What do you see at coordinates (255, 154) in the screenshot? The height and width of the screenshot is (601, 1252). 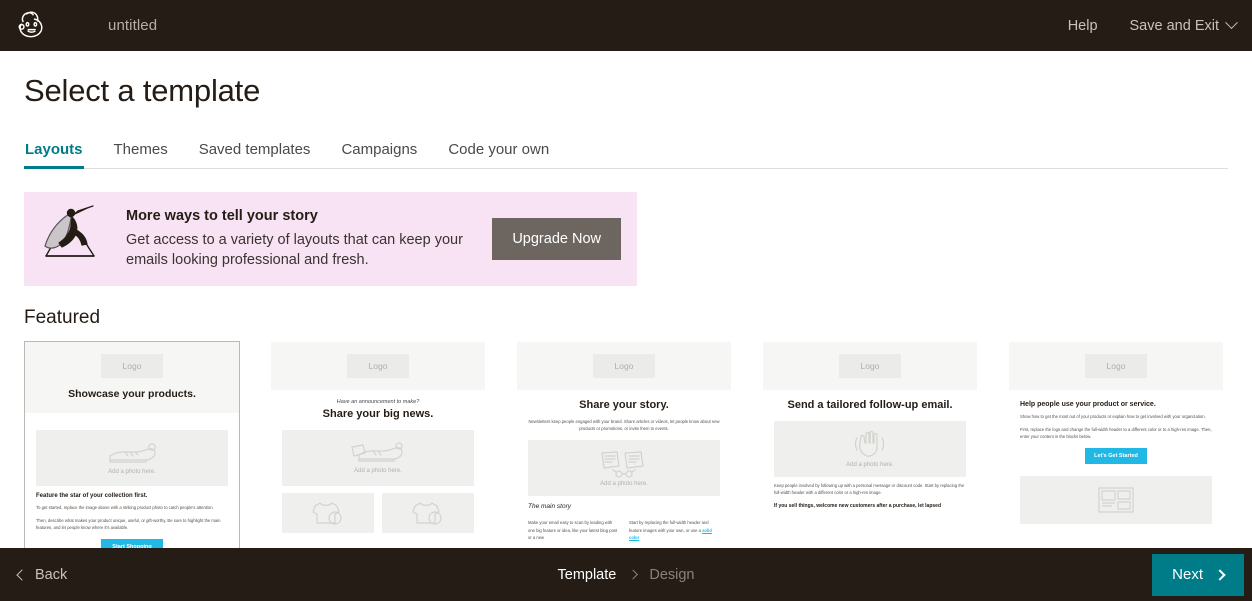 I see `tab-saved-templates: Saved templates` at bounding box center [255, 154].